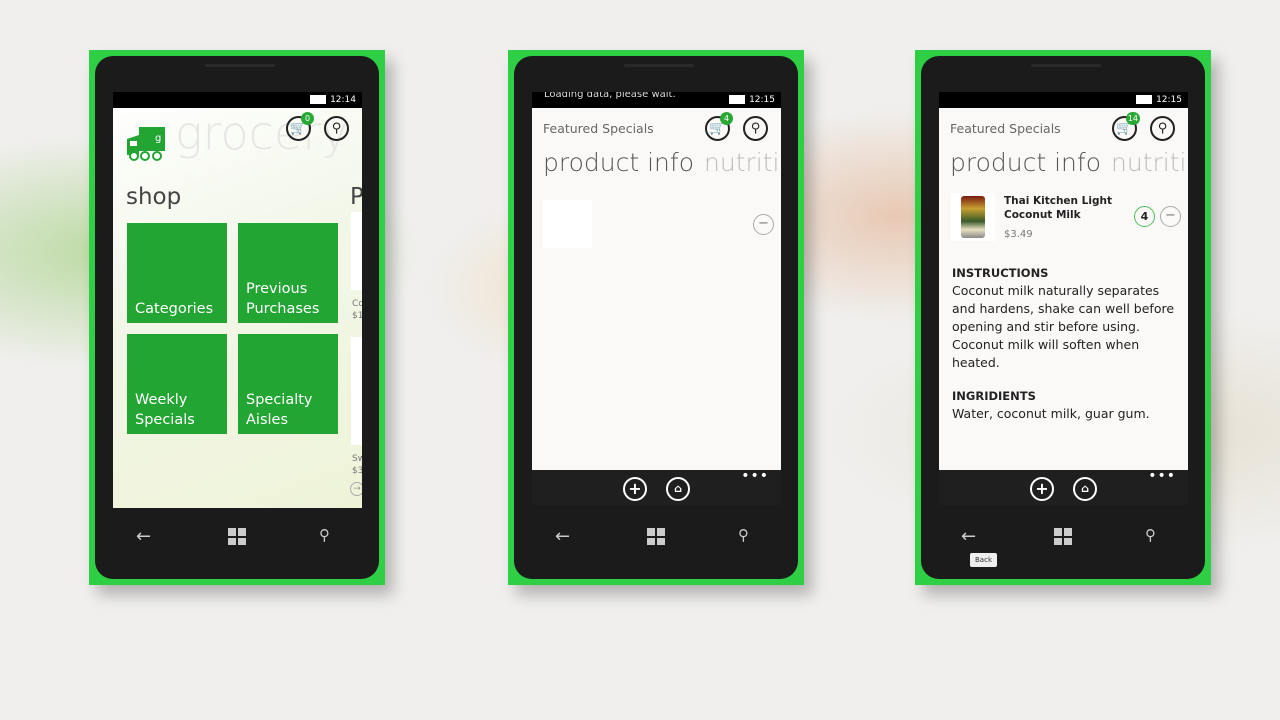 The image size is (1280, 720). What do you see at coordinates (610, 96) in the screenshot?
I see `loading-message: Loading data, please wait.` at bounding box center [610, 96].